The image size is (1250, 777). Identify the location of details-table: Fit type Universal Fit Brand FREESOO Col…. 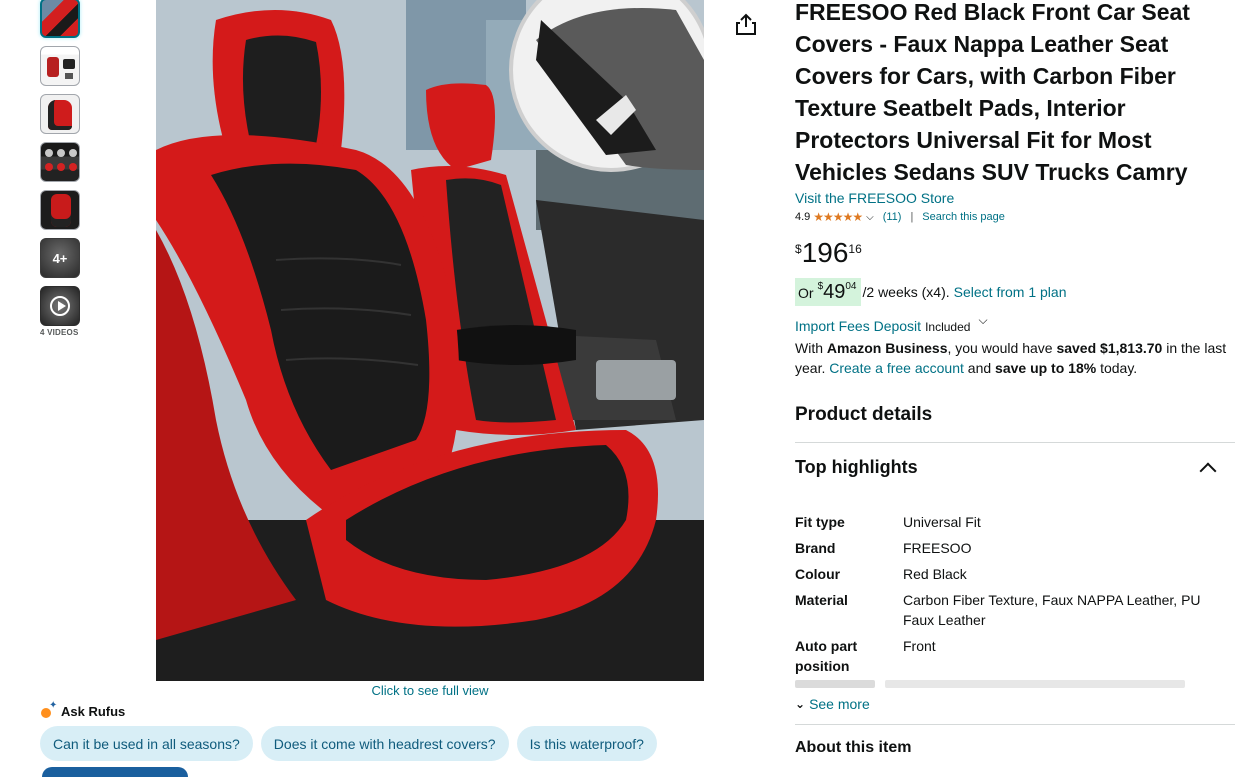
(1015, 601).